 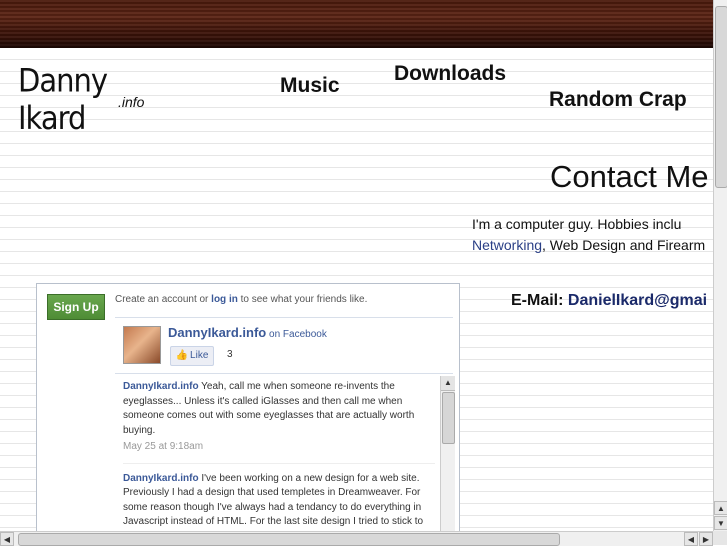 I want to click on scroll-right-arrow-icon: ▶, so click(x=706, y=539).